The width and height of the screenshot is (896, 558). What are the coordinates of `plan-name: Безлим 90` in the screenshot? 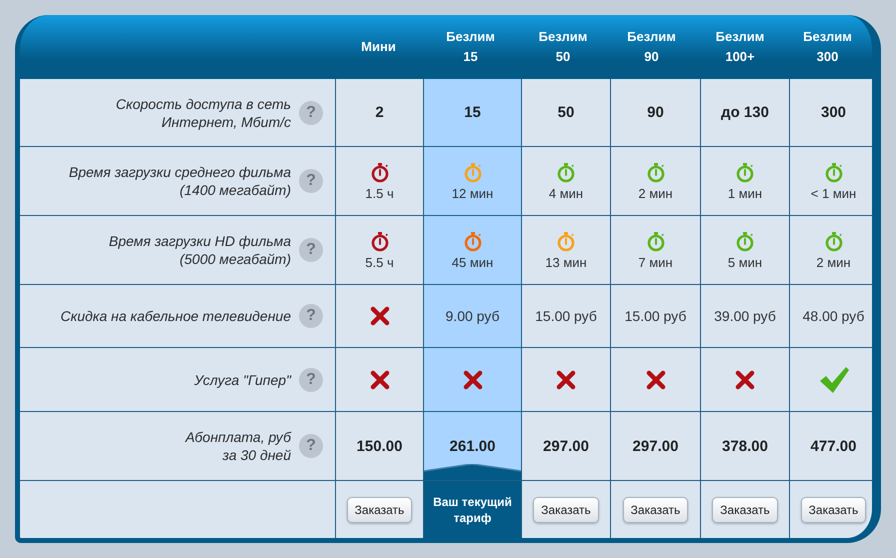 It's located at (651, 47).